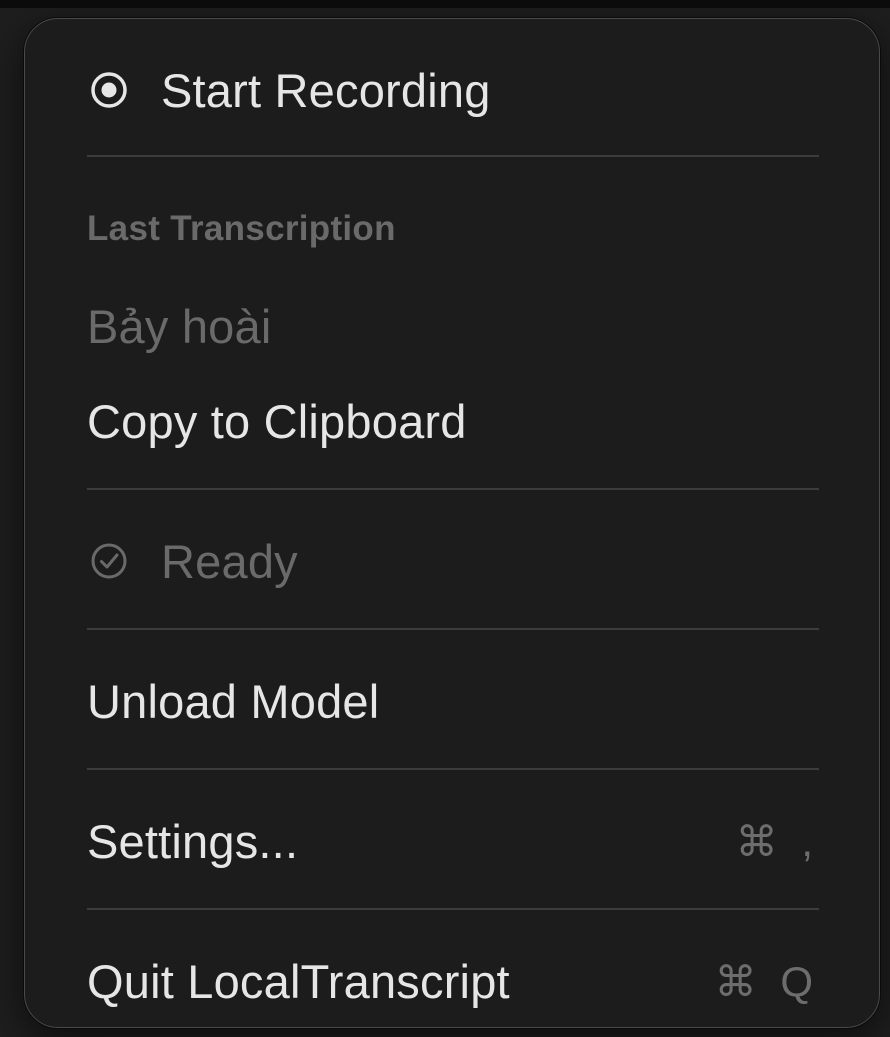 This screenshot has width=890, height=1037. What do you see at coordinates (109, 561) in the screenshot?
I see `checkmark-circle-icon` at bounding box center [109, 561].